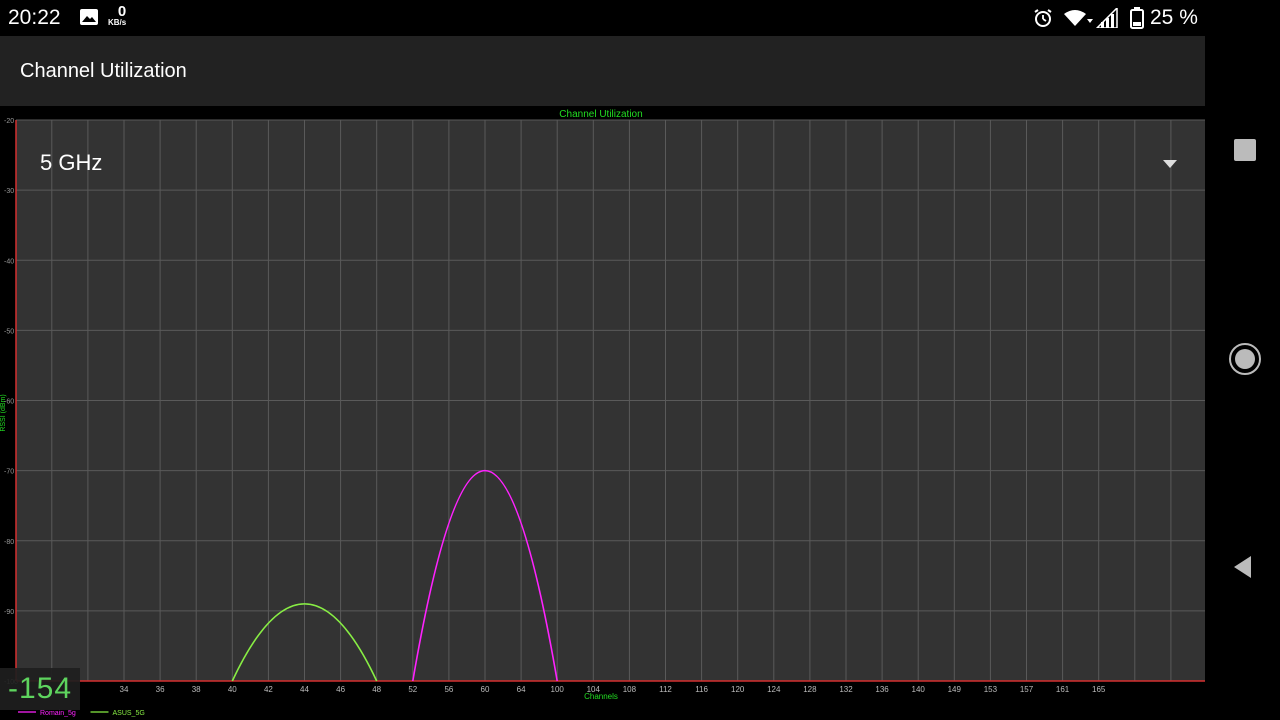 This screenshot has width=1280, height=720. What do you see at coordinates (601, 696) in the screenshot?
I see `x-axis-title: Channels` at bounding box center [601, 696].